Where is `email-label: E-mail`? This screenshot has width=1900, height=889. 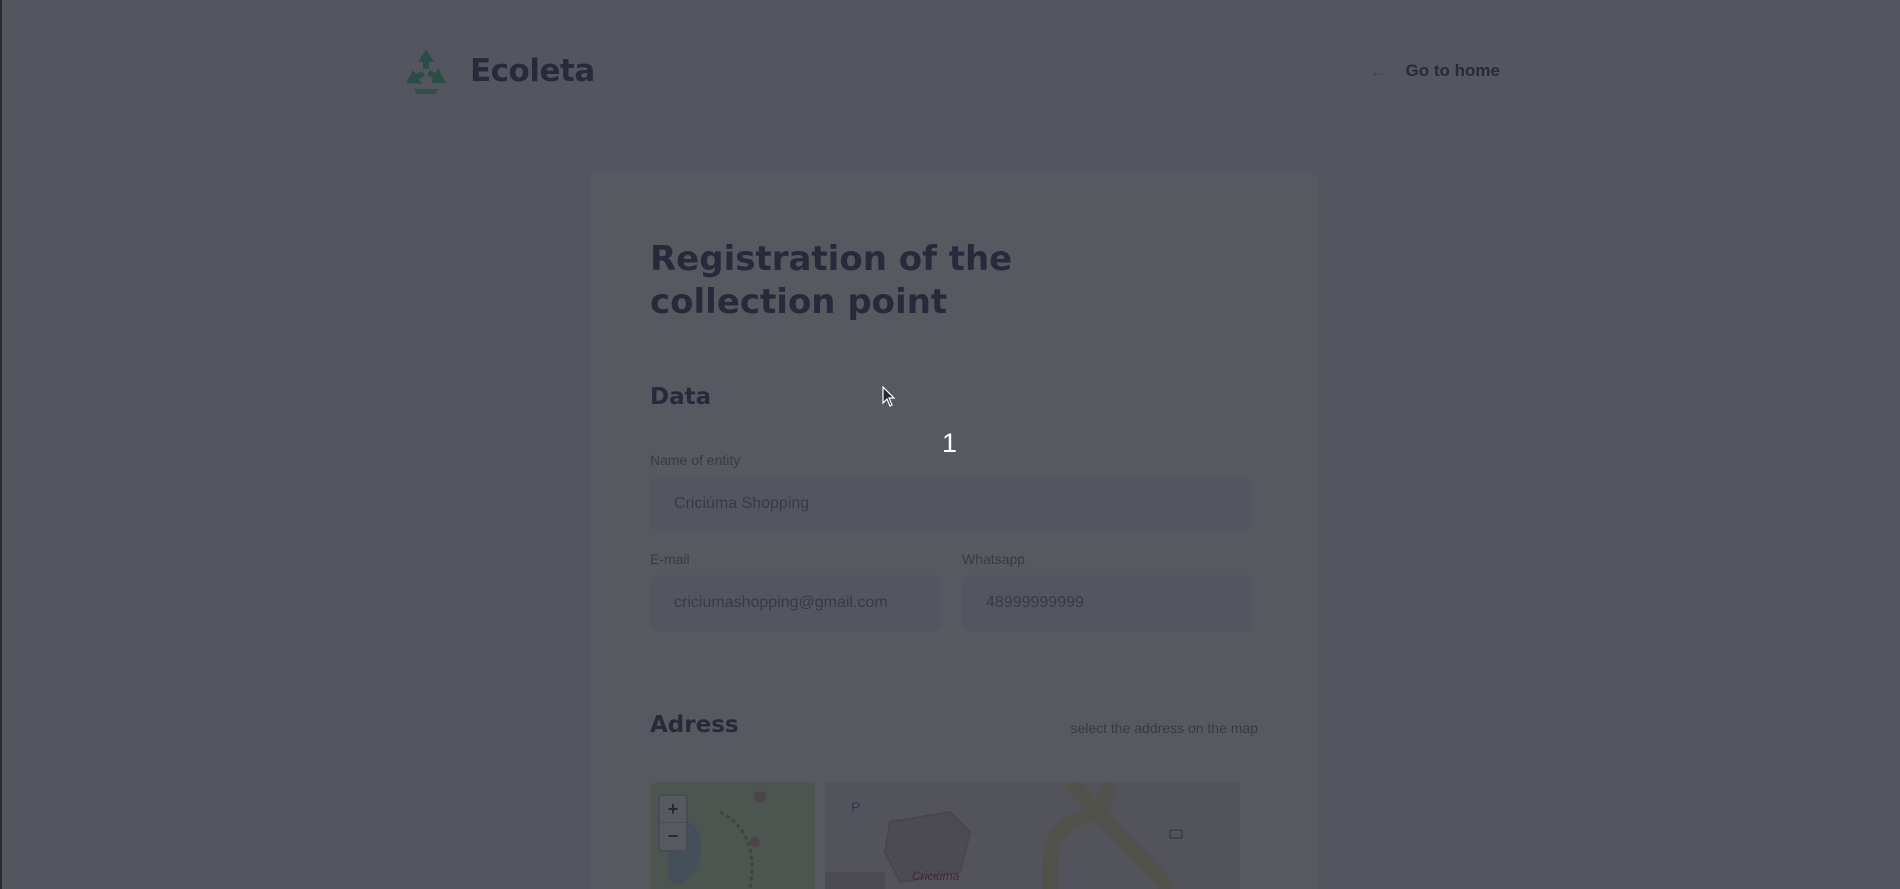 email-label: E-mail is located at coordinates (670, 559).